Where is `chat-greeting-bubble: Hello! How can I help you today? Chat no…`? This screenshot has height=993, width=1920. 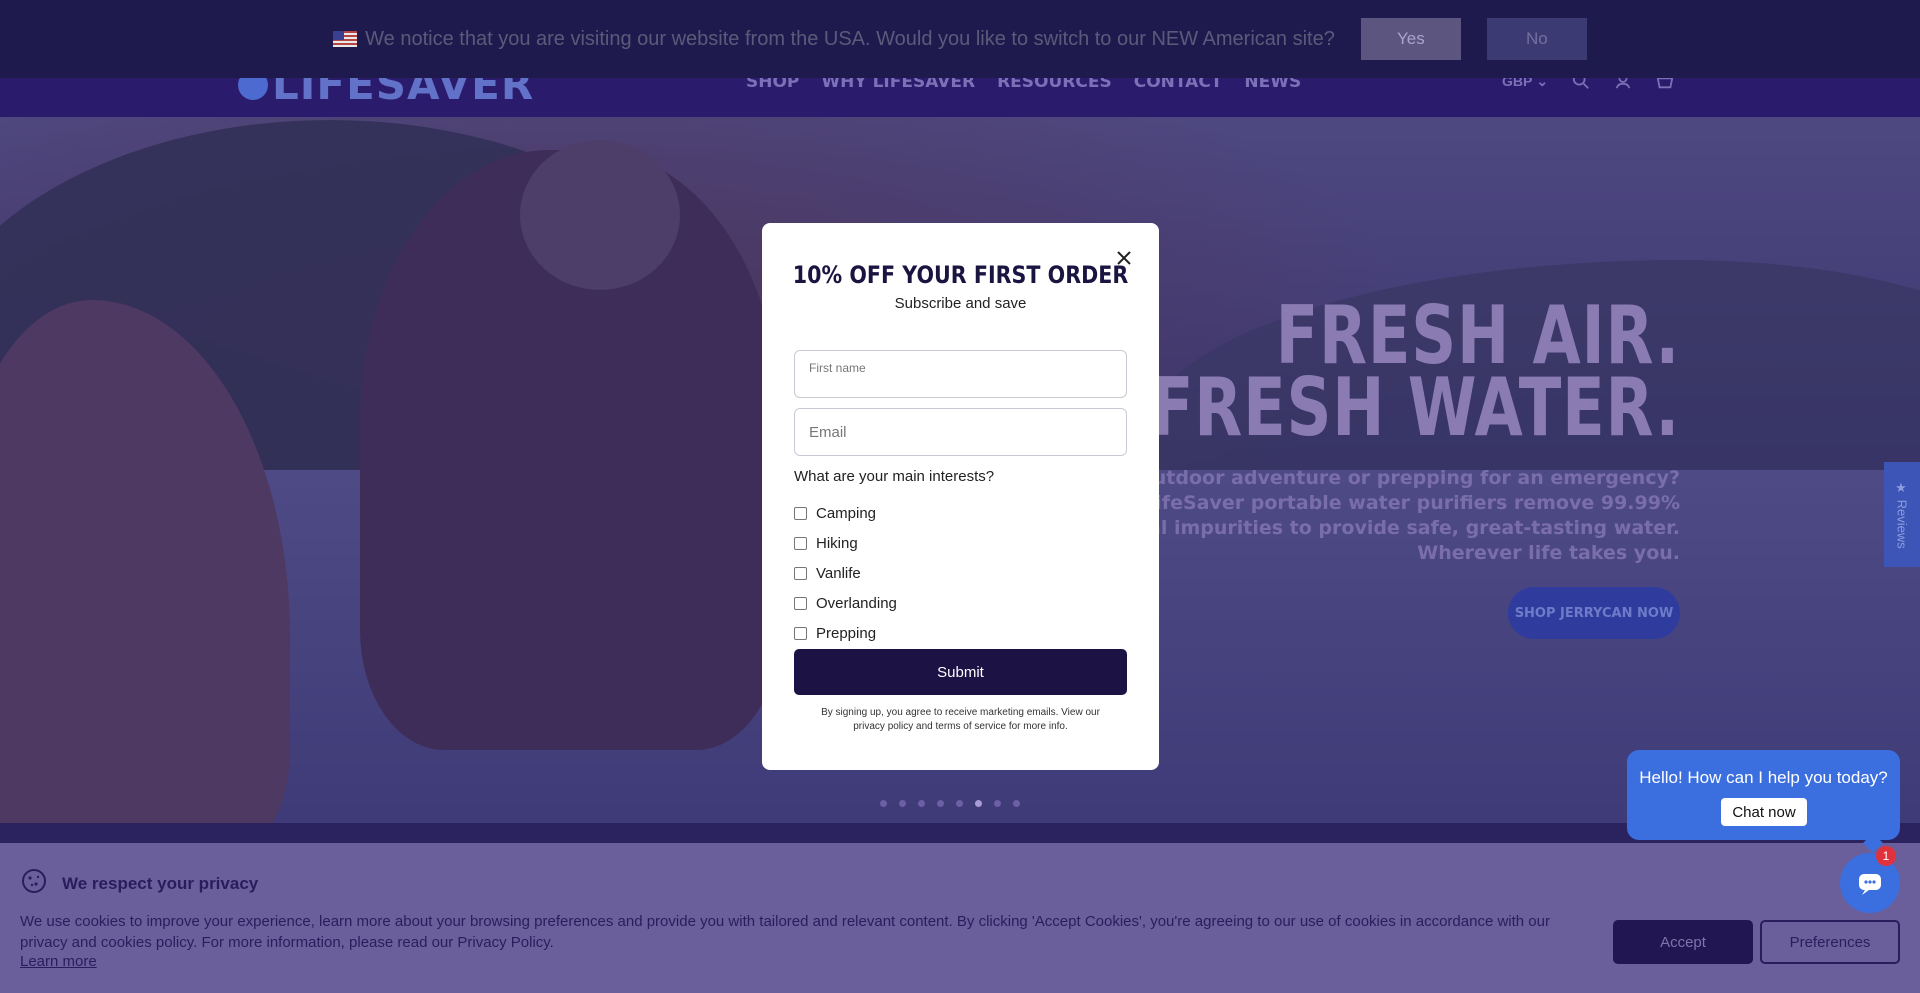 chat-greeting-bubble: Hello! How can I help you today? Chat no… is located at coordinates (1763, 795).